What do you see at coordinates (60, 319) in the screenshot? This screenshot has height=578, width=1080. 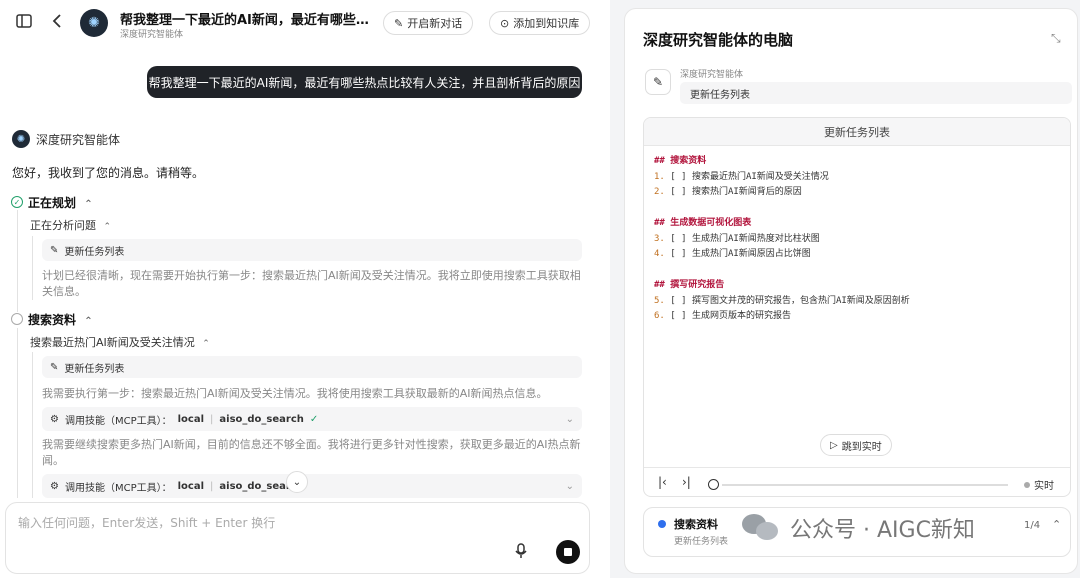 I see `step-title-search: 搜索资料 ⌃` at bounding box center [60, 319].